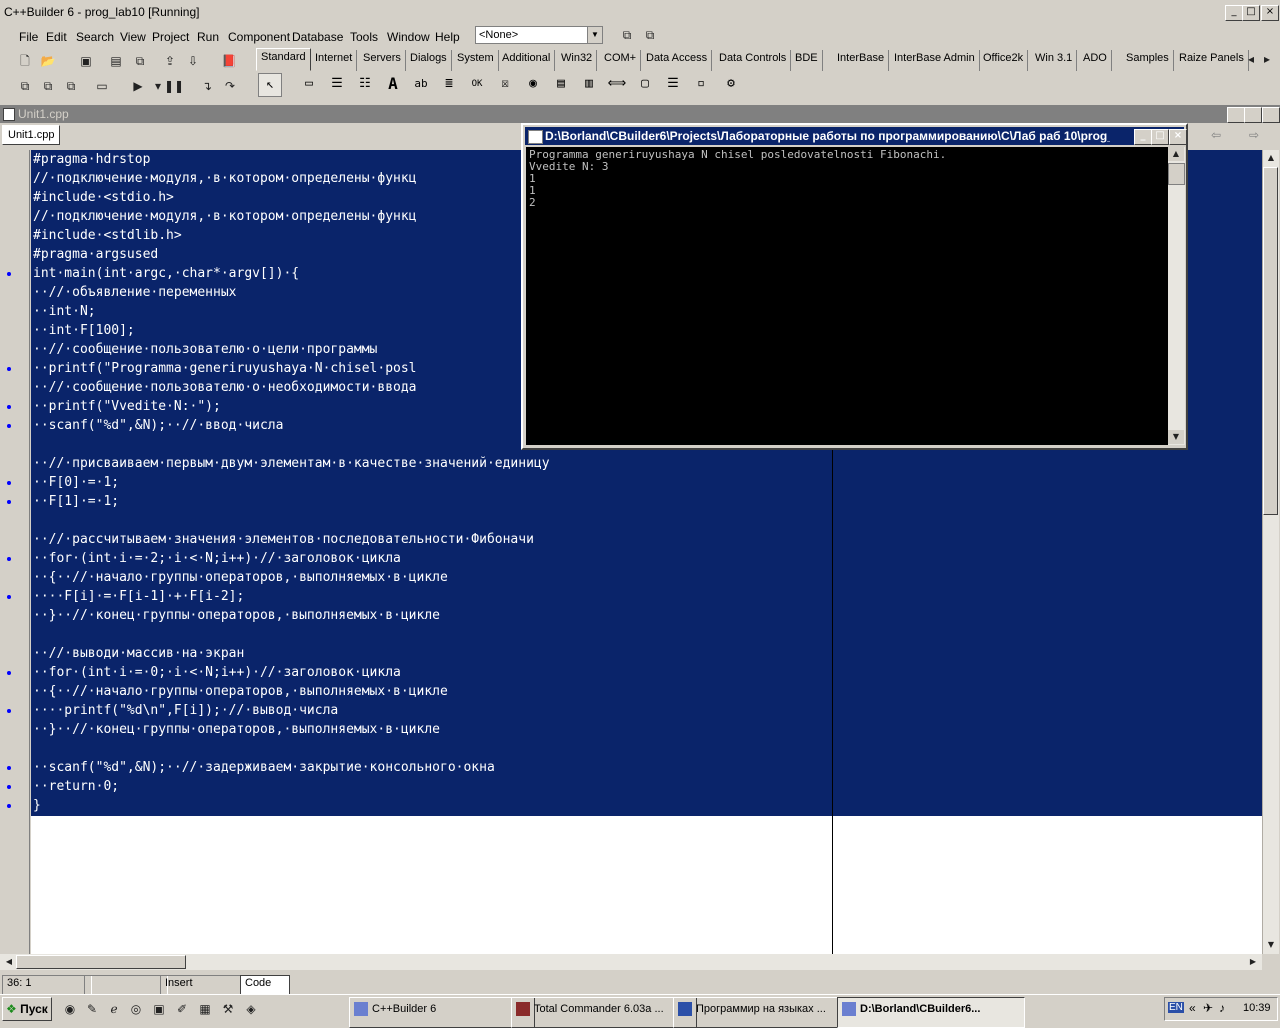  What do you see at coordinates (1253, 962) in the screenshot?
I see `scroll-right-icon: ▶` at bounding box center [1253, 962].